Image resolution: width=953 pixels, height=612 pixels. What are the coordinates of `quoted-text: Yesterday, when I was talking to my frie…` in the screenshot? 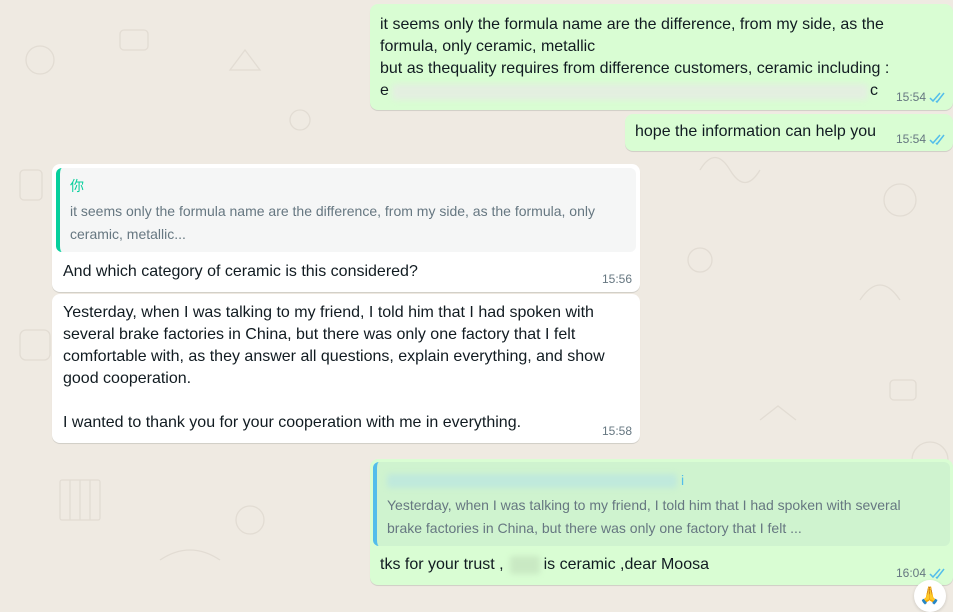 It's located at (644, 516).